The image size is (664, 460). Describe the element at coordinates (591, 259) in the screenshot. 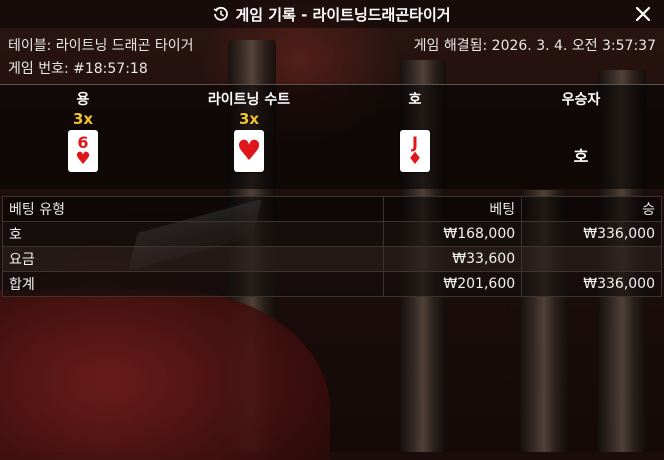

I see `win-amount` at that location.